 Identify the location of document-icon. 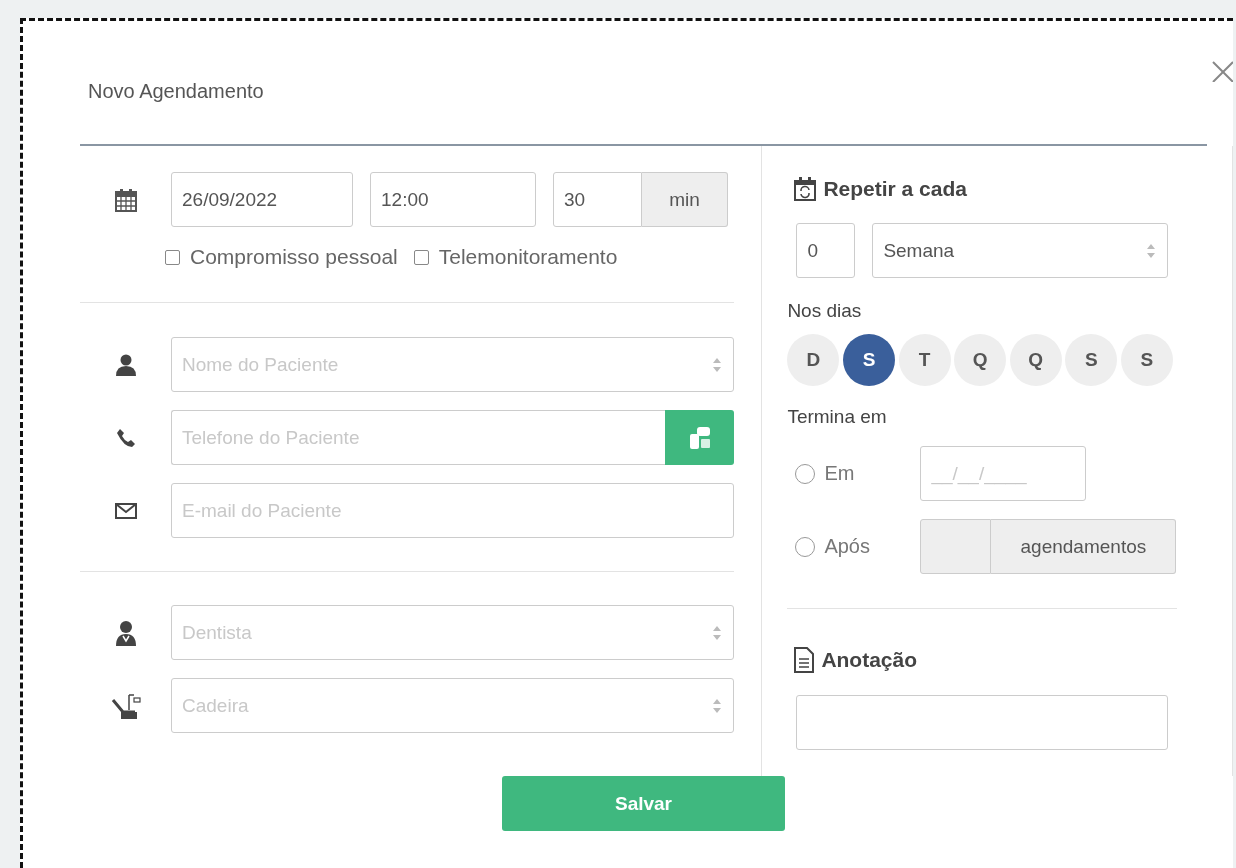
(804, 660).